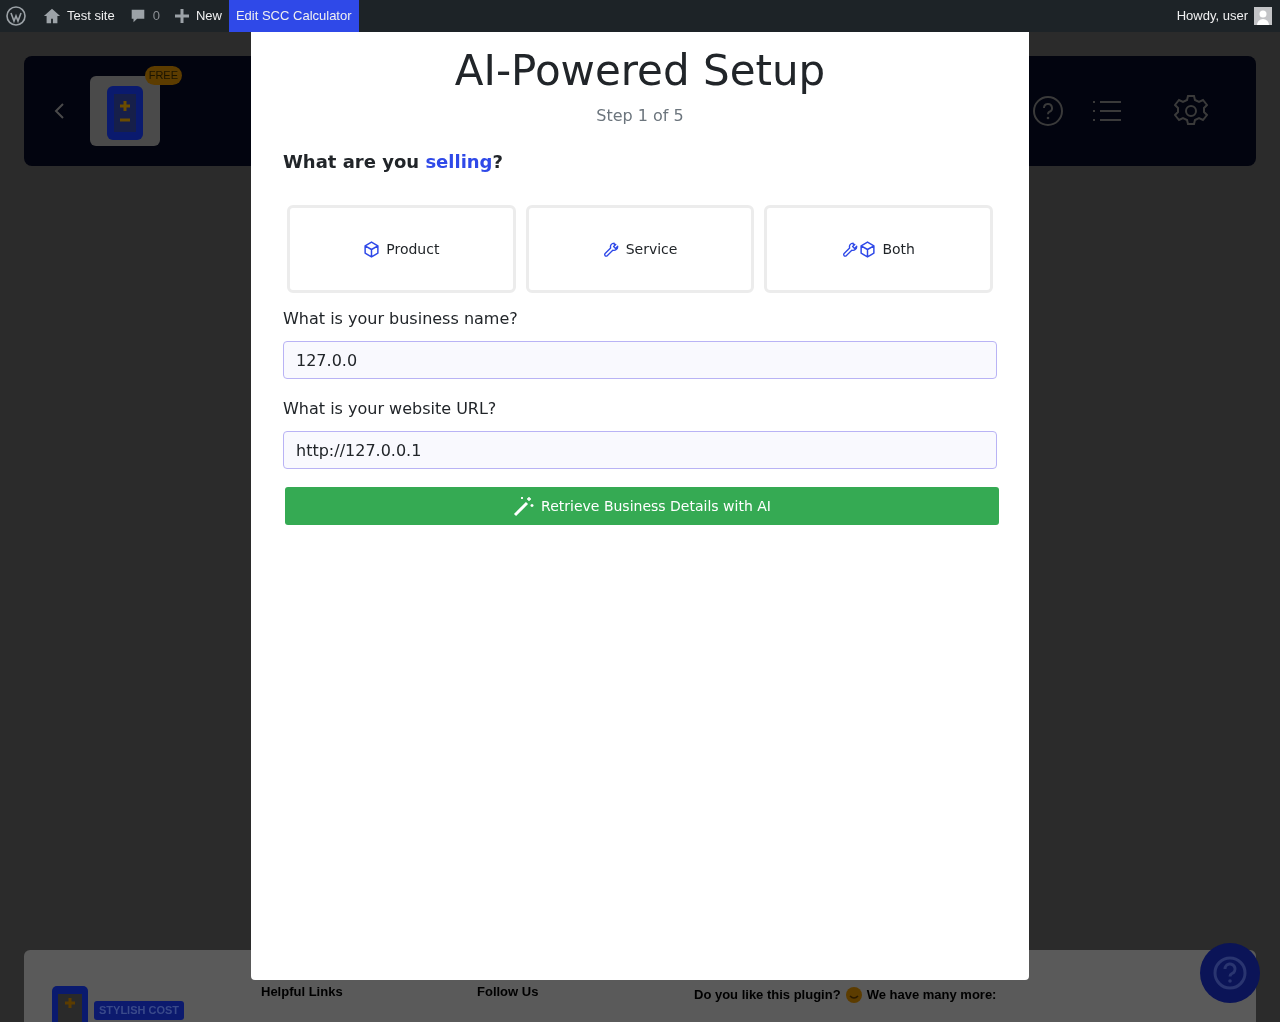  I want to click on smiley-icon, so click(853, 994).